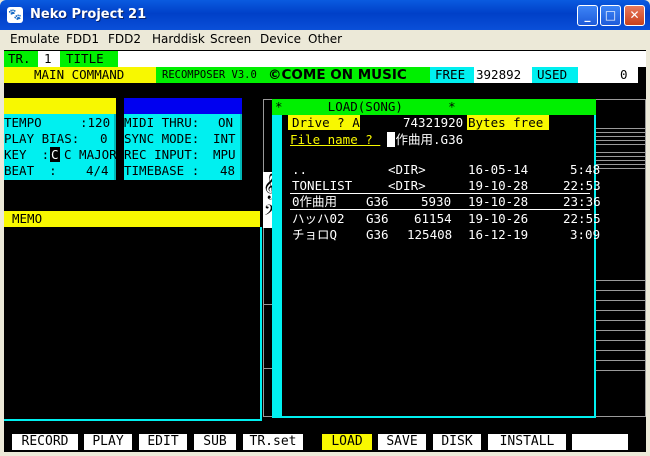 The image size is (650, 456). What do you see at coordinates (337, 75) in the screenshot?
I see `come-on-music-label: ©COME ON MUSIC` at bounding box center [337, 75].